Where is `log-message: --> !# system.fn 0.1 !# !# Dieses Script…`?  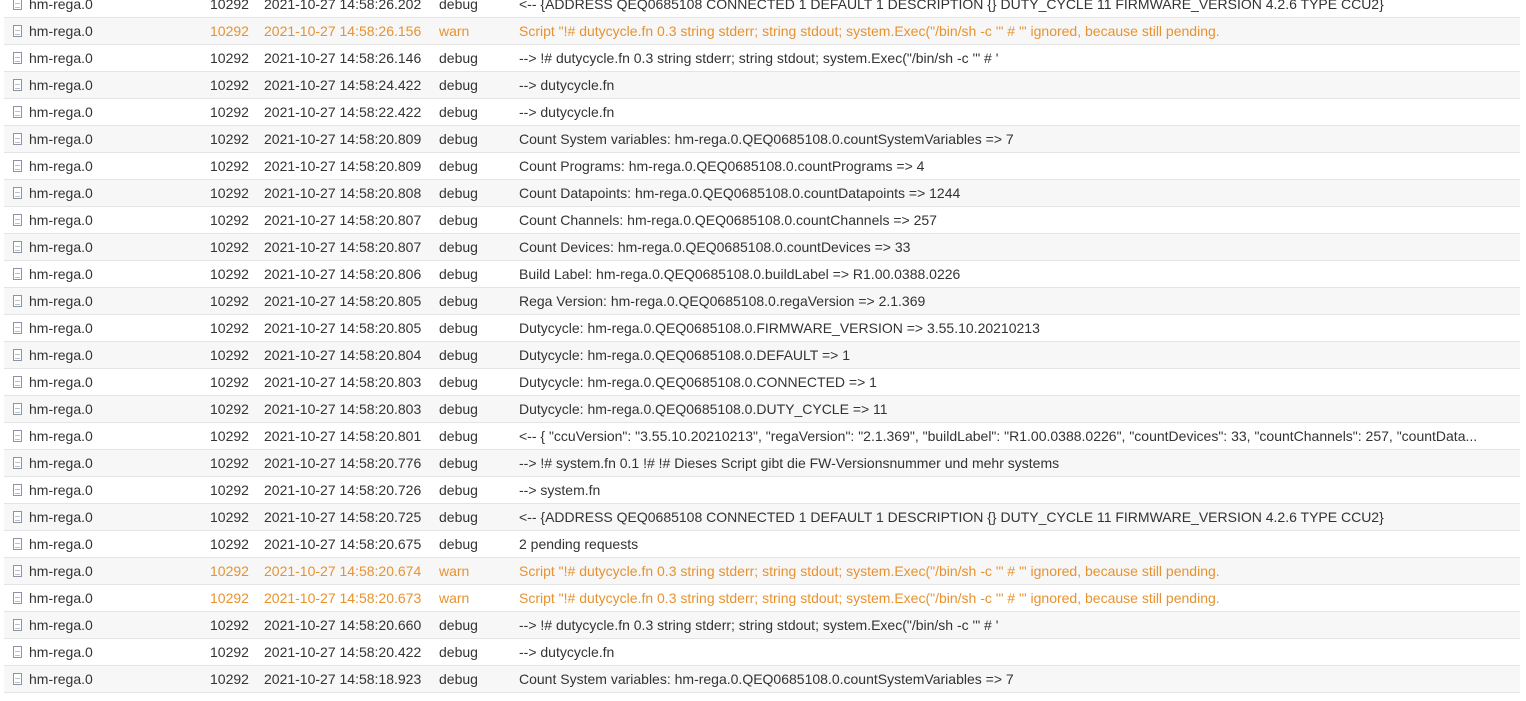
log-message: --> !# system.fn 0.1 !# !# Dieses Script… is located at coordinates (789, 463).